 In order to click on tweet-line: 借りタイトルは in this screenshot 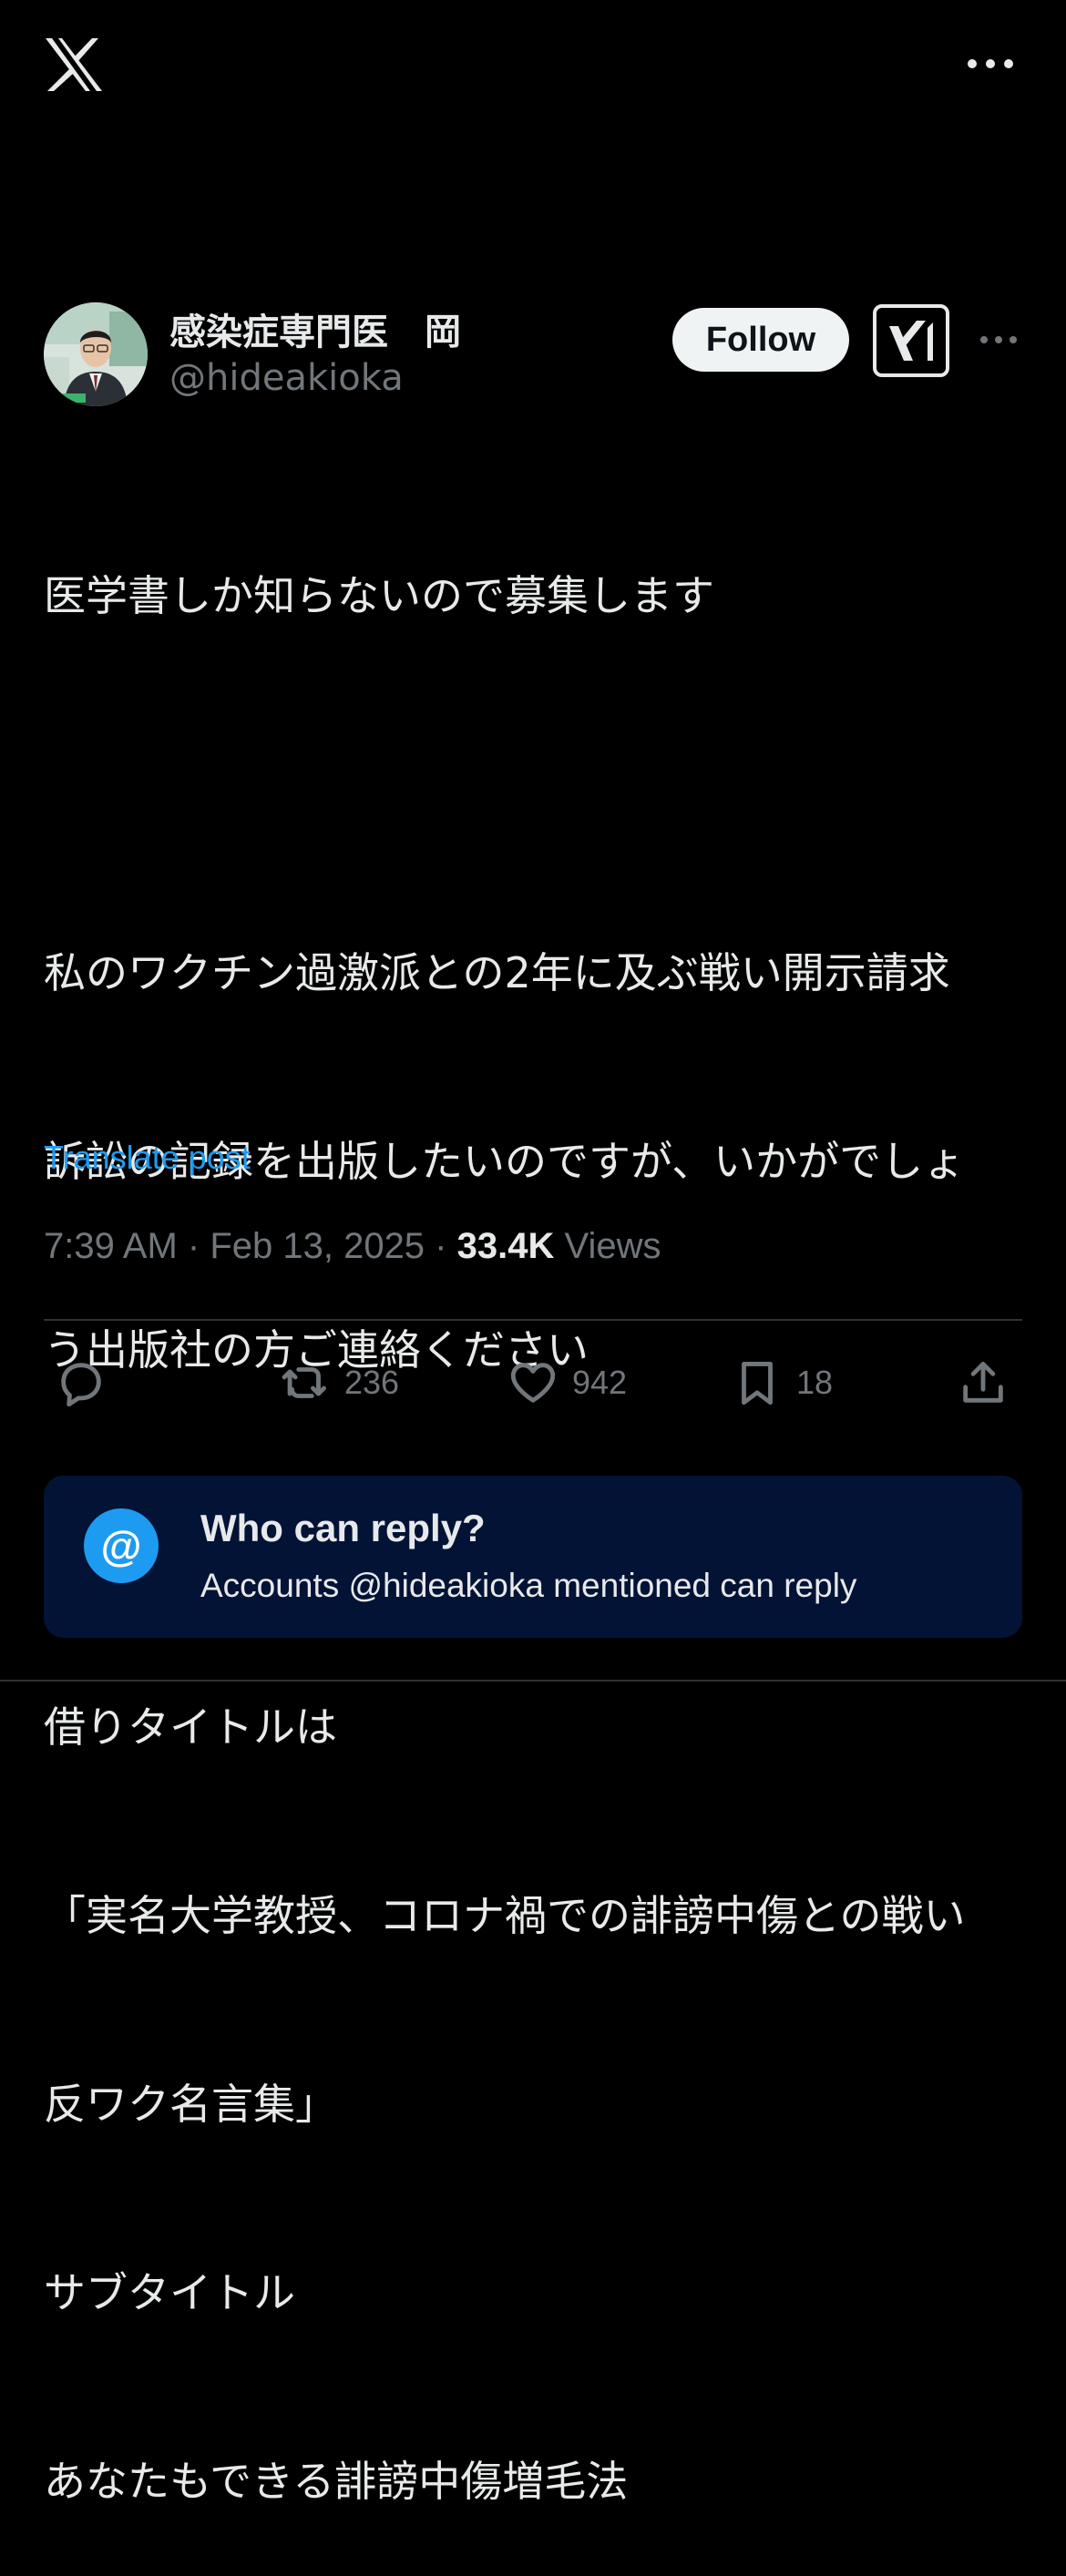, I will do `click(190, 1727)`.